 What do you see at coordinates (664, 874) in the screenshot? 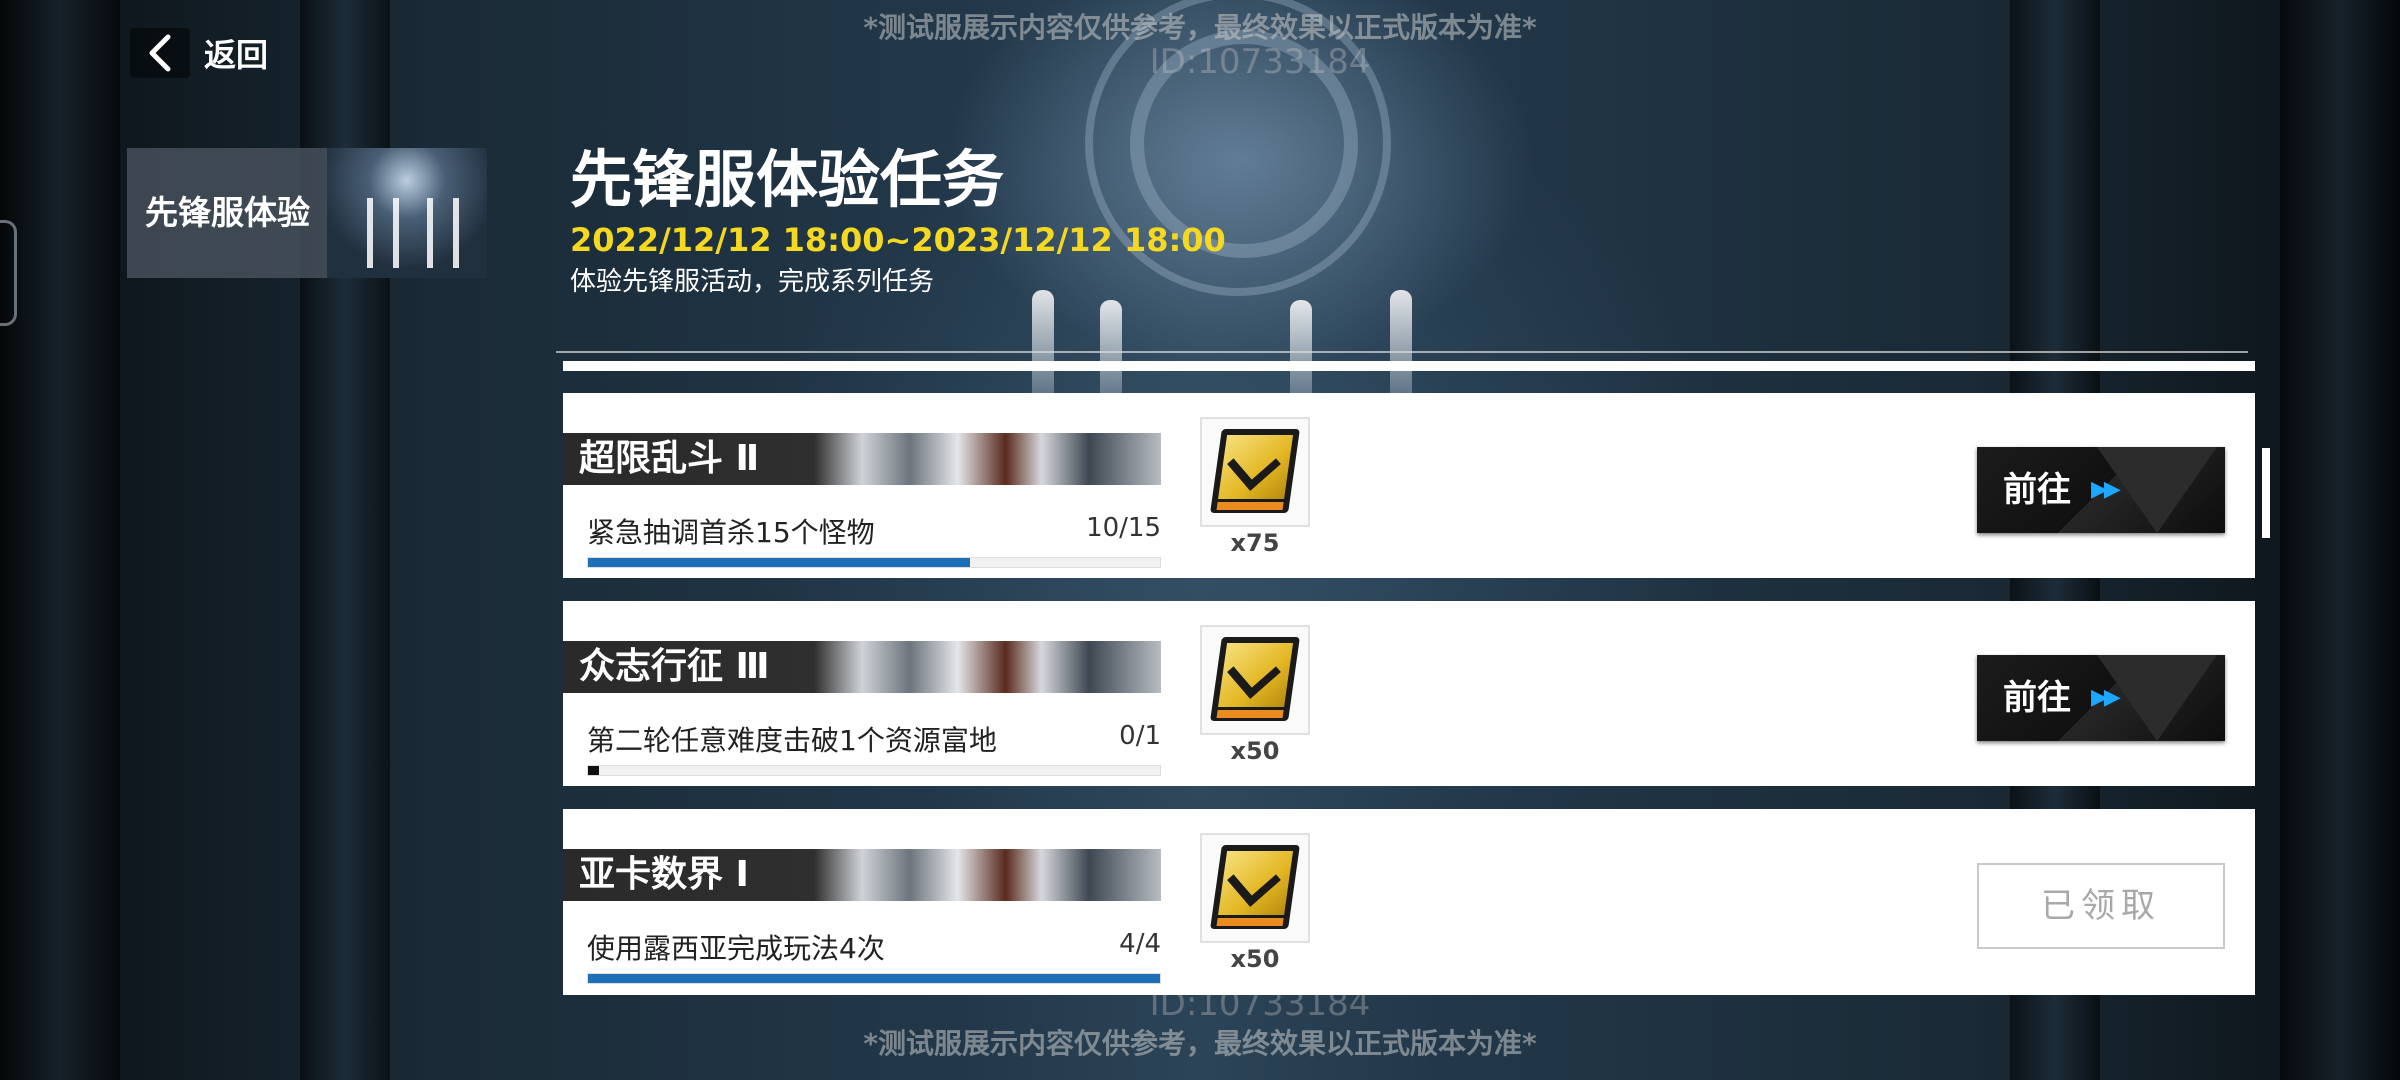
I see `task-title: 亚卡数界 Ⅰ` at bounding box center [664, 874].